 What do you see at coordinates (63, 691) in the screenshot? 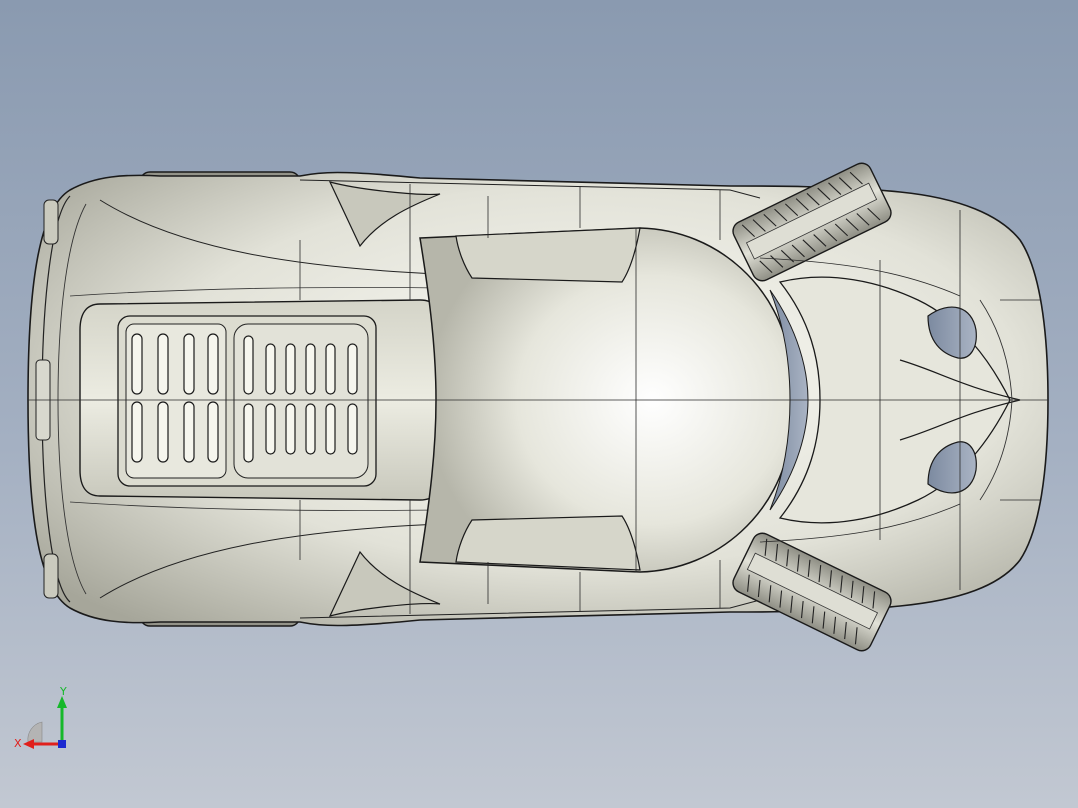
I see `triad-y-label: Y` at bounding box center [63, 691].